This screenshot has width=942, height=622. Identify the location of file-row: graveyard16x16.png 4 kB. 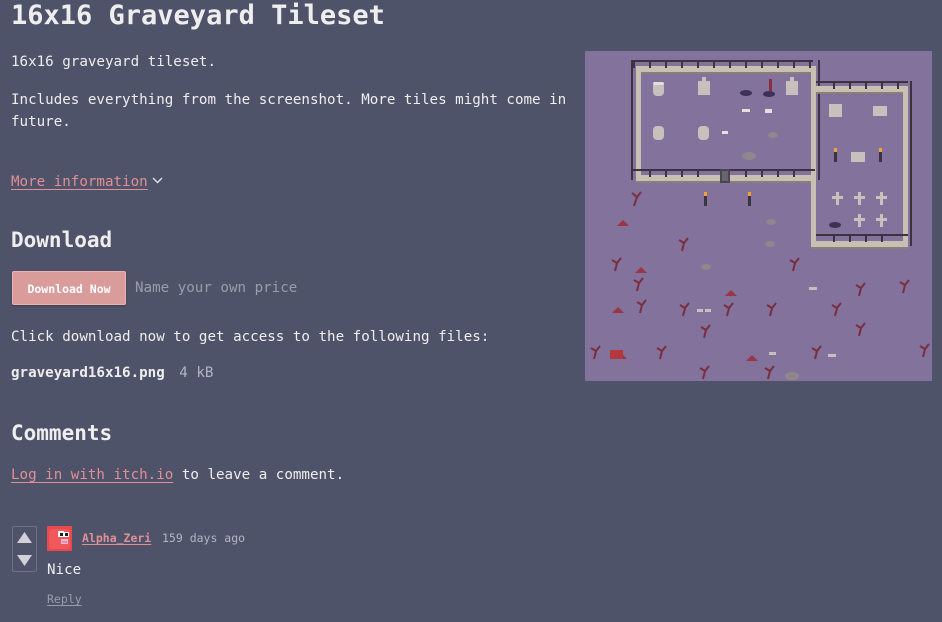
(112, 373).